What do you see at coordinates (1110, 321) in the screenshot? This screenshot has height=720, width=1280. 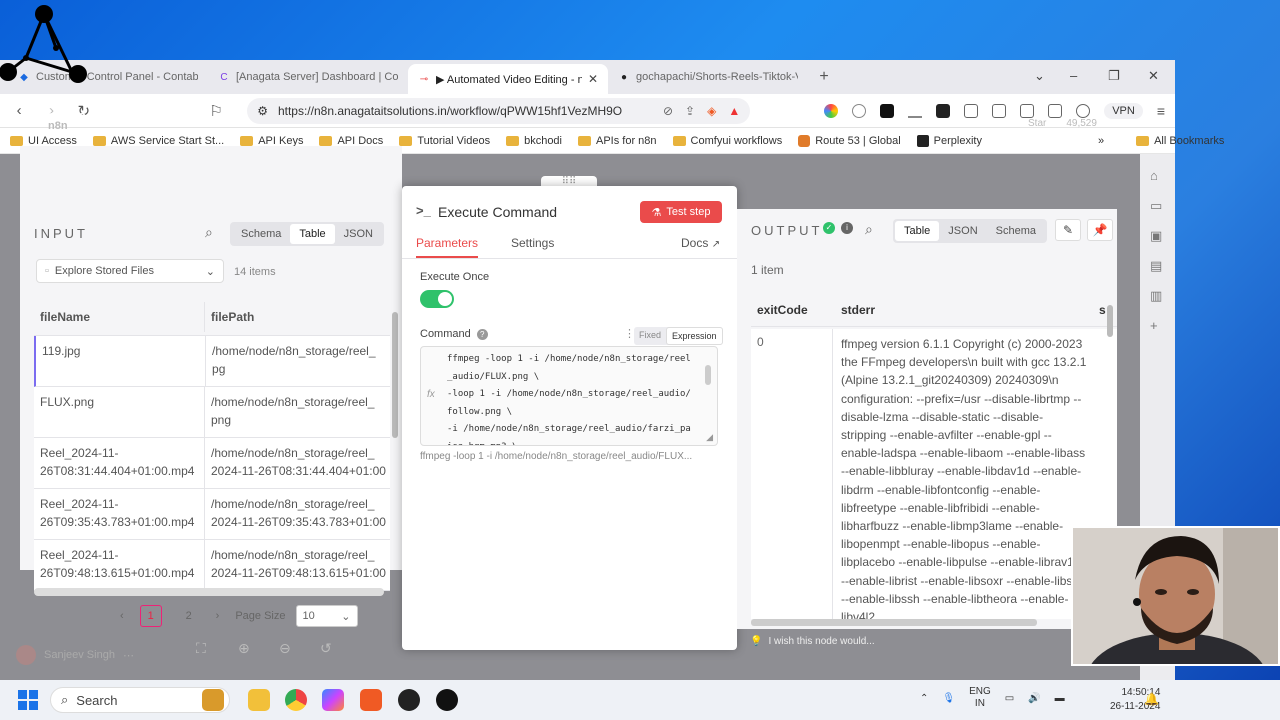 I see `output-vertical-scrollbar` at bounding box center [1110, 321].